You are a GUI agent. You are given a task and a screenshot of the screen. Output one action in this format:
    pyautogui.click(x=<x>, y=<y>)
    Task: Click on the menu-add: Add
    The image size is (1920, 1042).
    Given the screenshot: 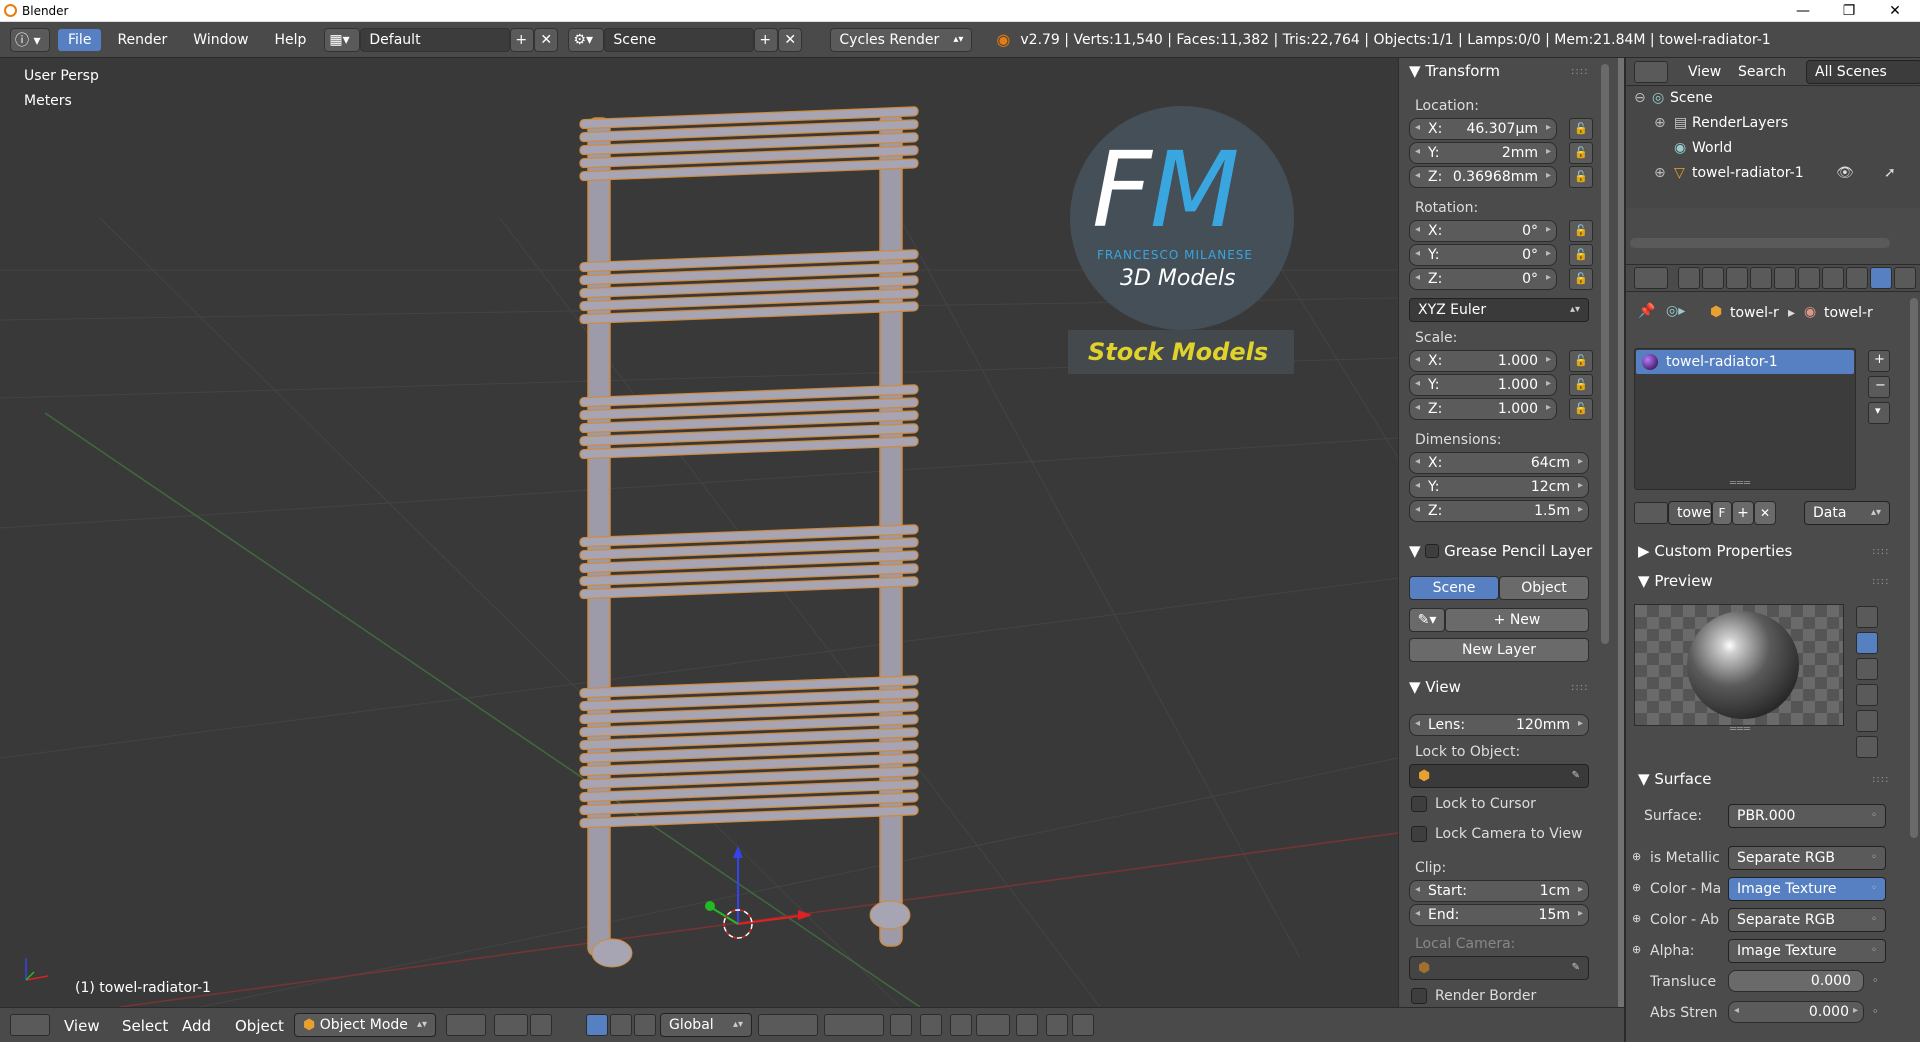 What is the action you would take?
    pyautogui.click(x=196, y=1026)
    